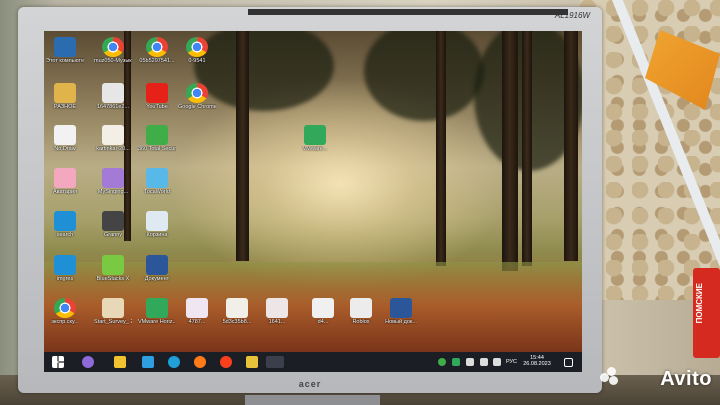 Image resolution: width=720 pixels, height=405 pixels. What do you see at coordinates (699, 303) in the screenshot?
I see `marker-label: ПОМСКИЕ` at bounding box center [699, 303].